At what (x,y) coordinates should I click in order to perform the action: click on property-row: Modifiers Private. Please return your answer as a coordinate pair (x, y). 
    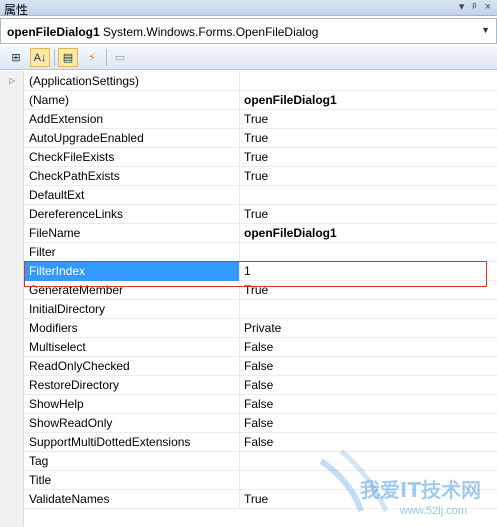
    Looking at the image, I should click on (260, 328).